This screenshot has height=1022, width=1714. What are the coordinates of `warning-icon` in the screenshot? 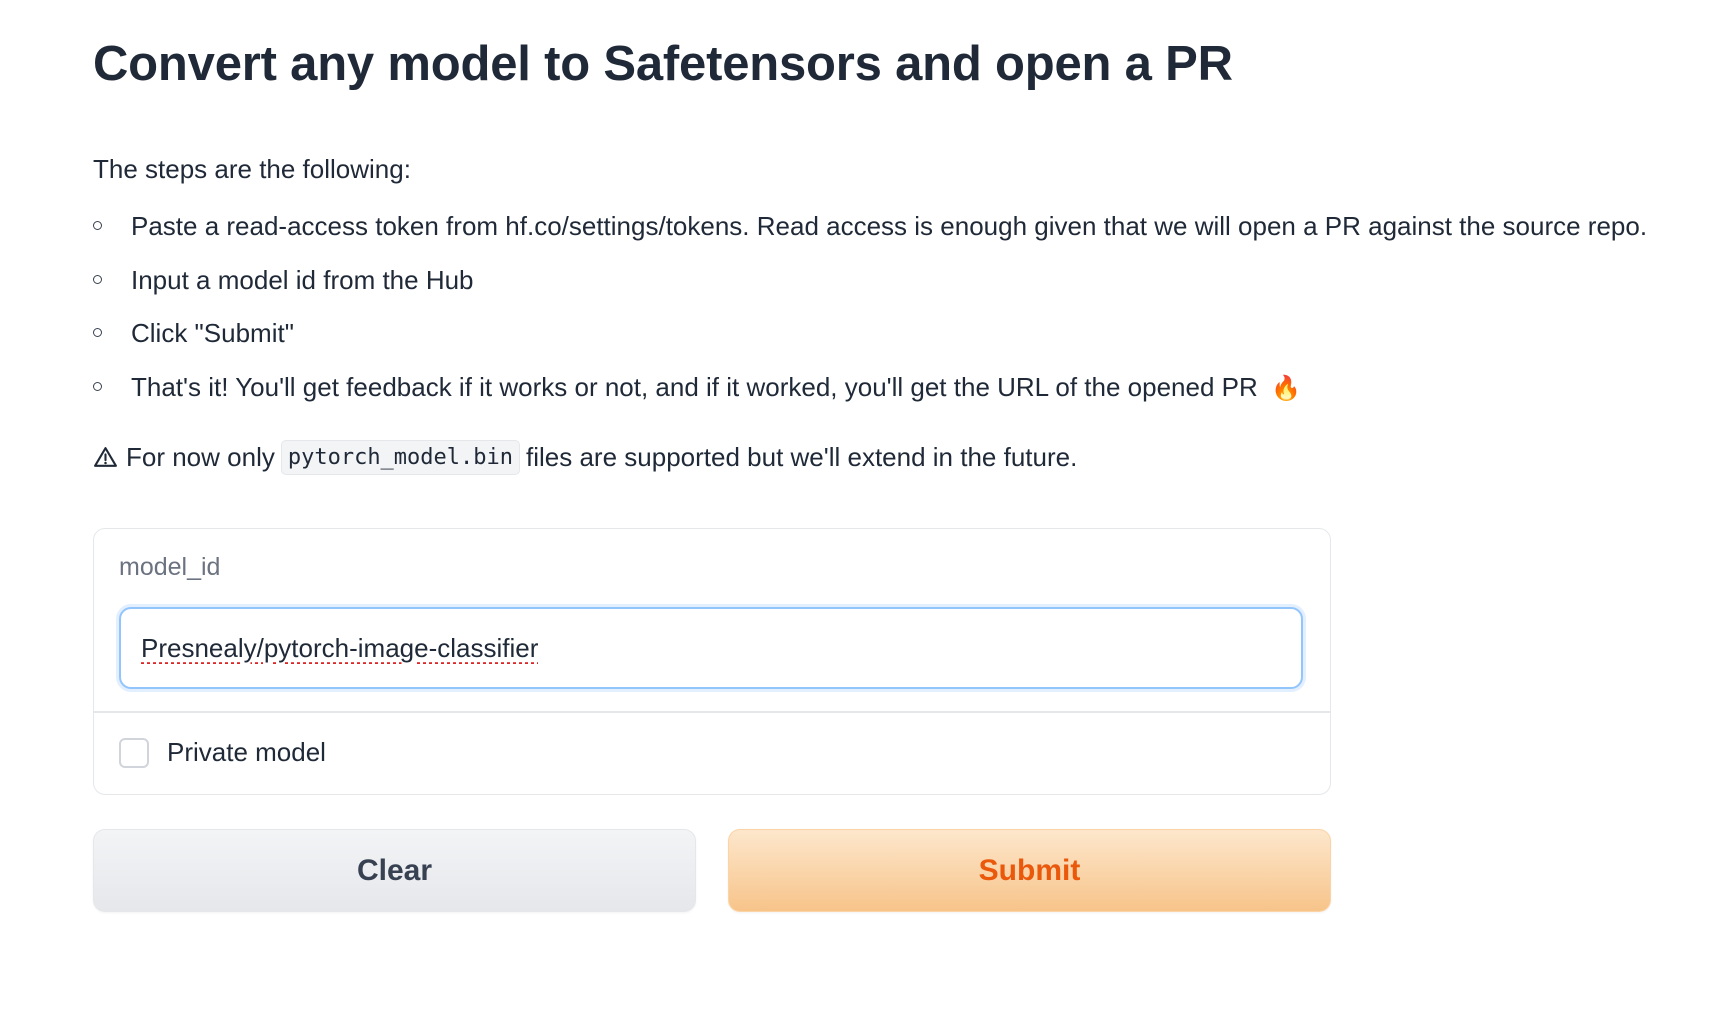 It's located at (105, 457).